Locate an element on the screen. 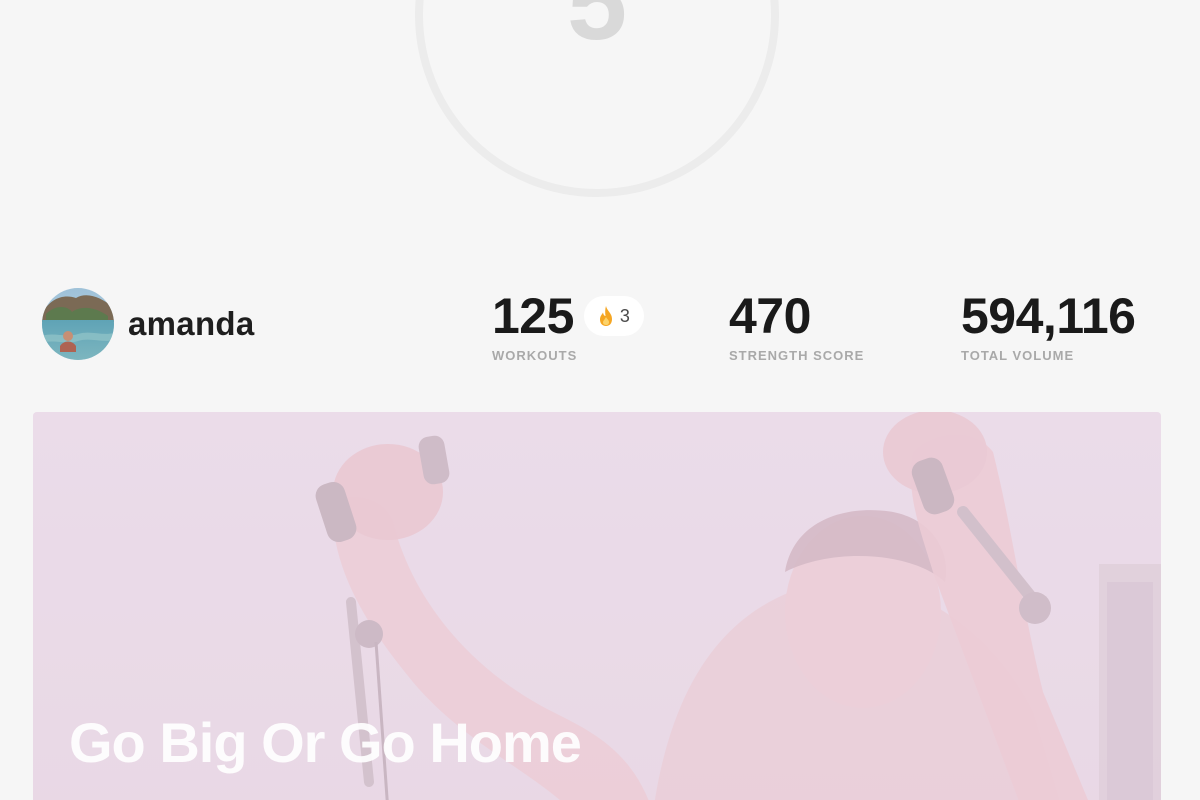 Image resolution: width=1200 pixels, height=800 pixels. total-volume-value: 594,116 is located at coordinates (1048, 316).